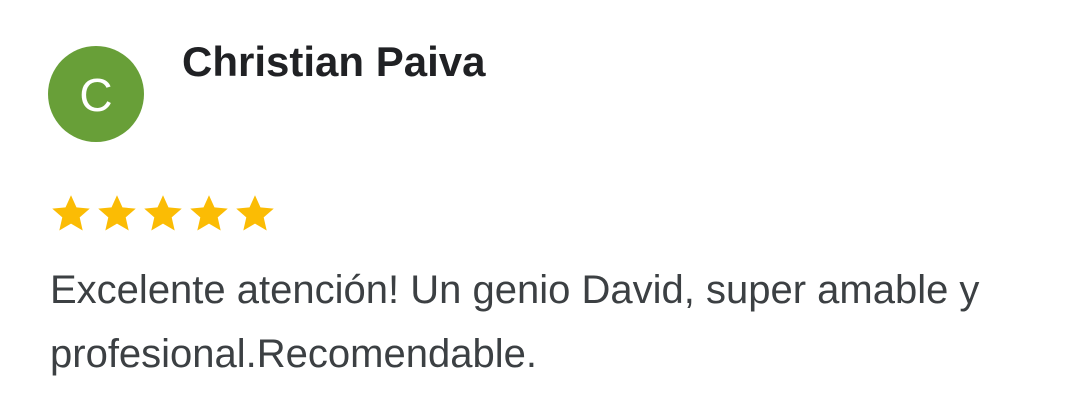  I want to click on star-rating, so click(163, 214).